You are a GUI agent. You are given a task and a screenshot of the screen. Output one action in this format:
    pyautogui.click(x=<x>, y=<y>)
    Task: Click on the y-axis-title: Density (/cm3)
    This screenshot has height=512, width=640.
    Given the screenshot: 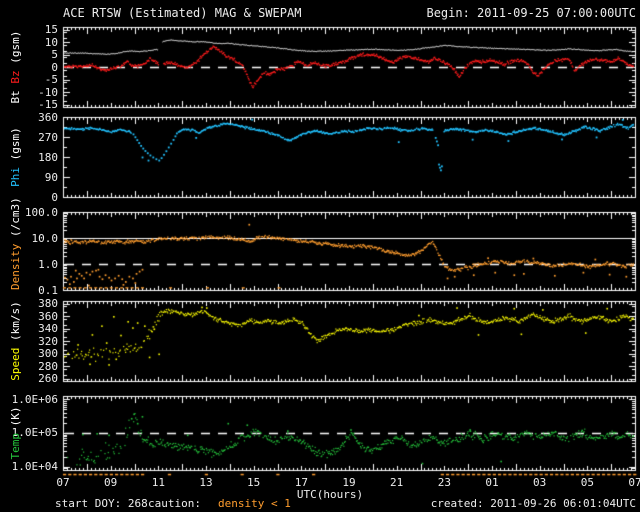 What is the action you would take?
    pyautogui.click(x=16, y=243)
    